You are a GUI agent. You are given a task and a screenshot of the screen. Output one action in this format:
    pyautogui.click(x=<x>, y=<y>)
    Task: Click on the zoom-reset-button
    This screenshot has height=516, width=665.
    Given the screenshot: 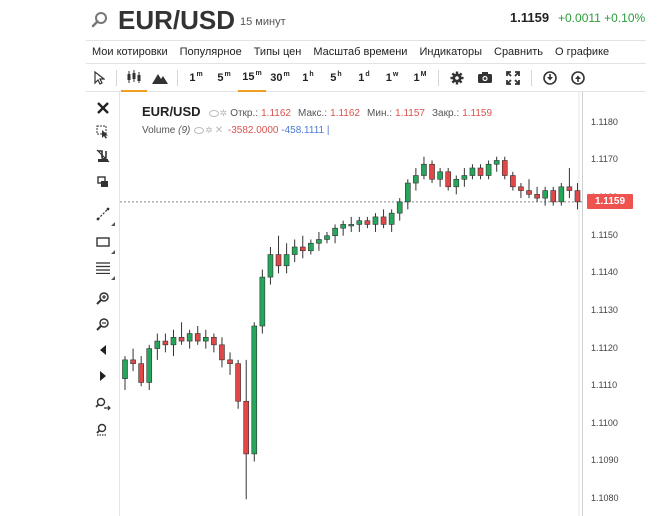 What is the action you would take?
    pyautogui.click(x=103, y=404)
    